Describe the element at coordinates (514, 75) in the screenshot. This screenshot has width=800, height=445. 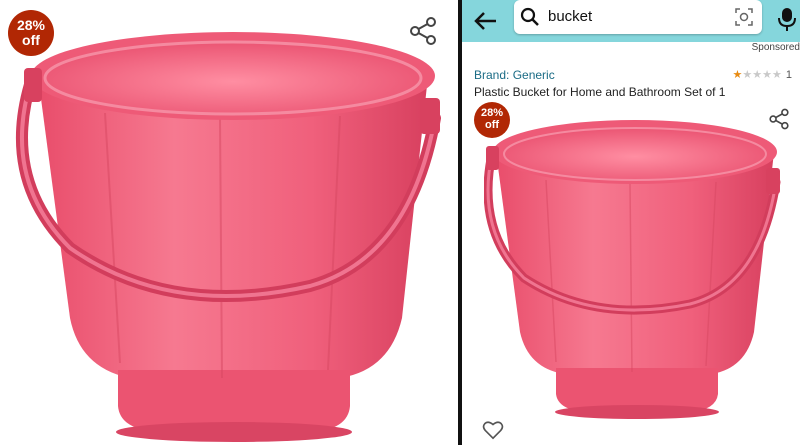
I see `brand-link: Brand: Generic` at that location.